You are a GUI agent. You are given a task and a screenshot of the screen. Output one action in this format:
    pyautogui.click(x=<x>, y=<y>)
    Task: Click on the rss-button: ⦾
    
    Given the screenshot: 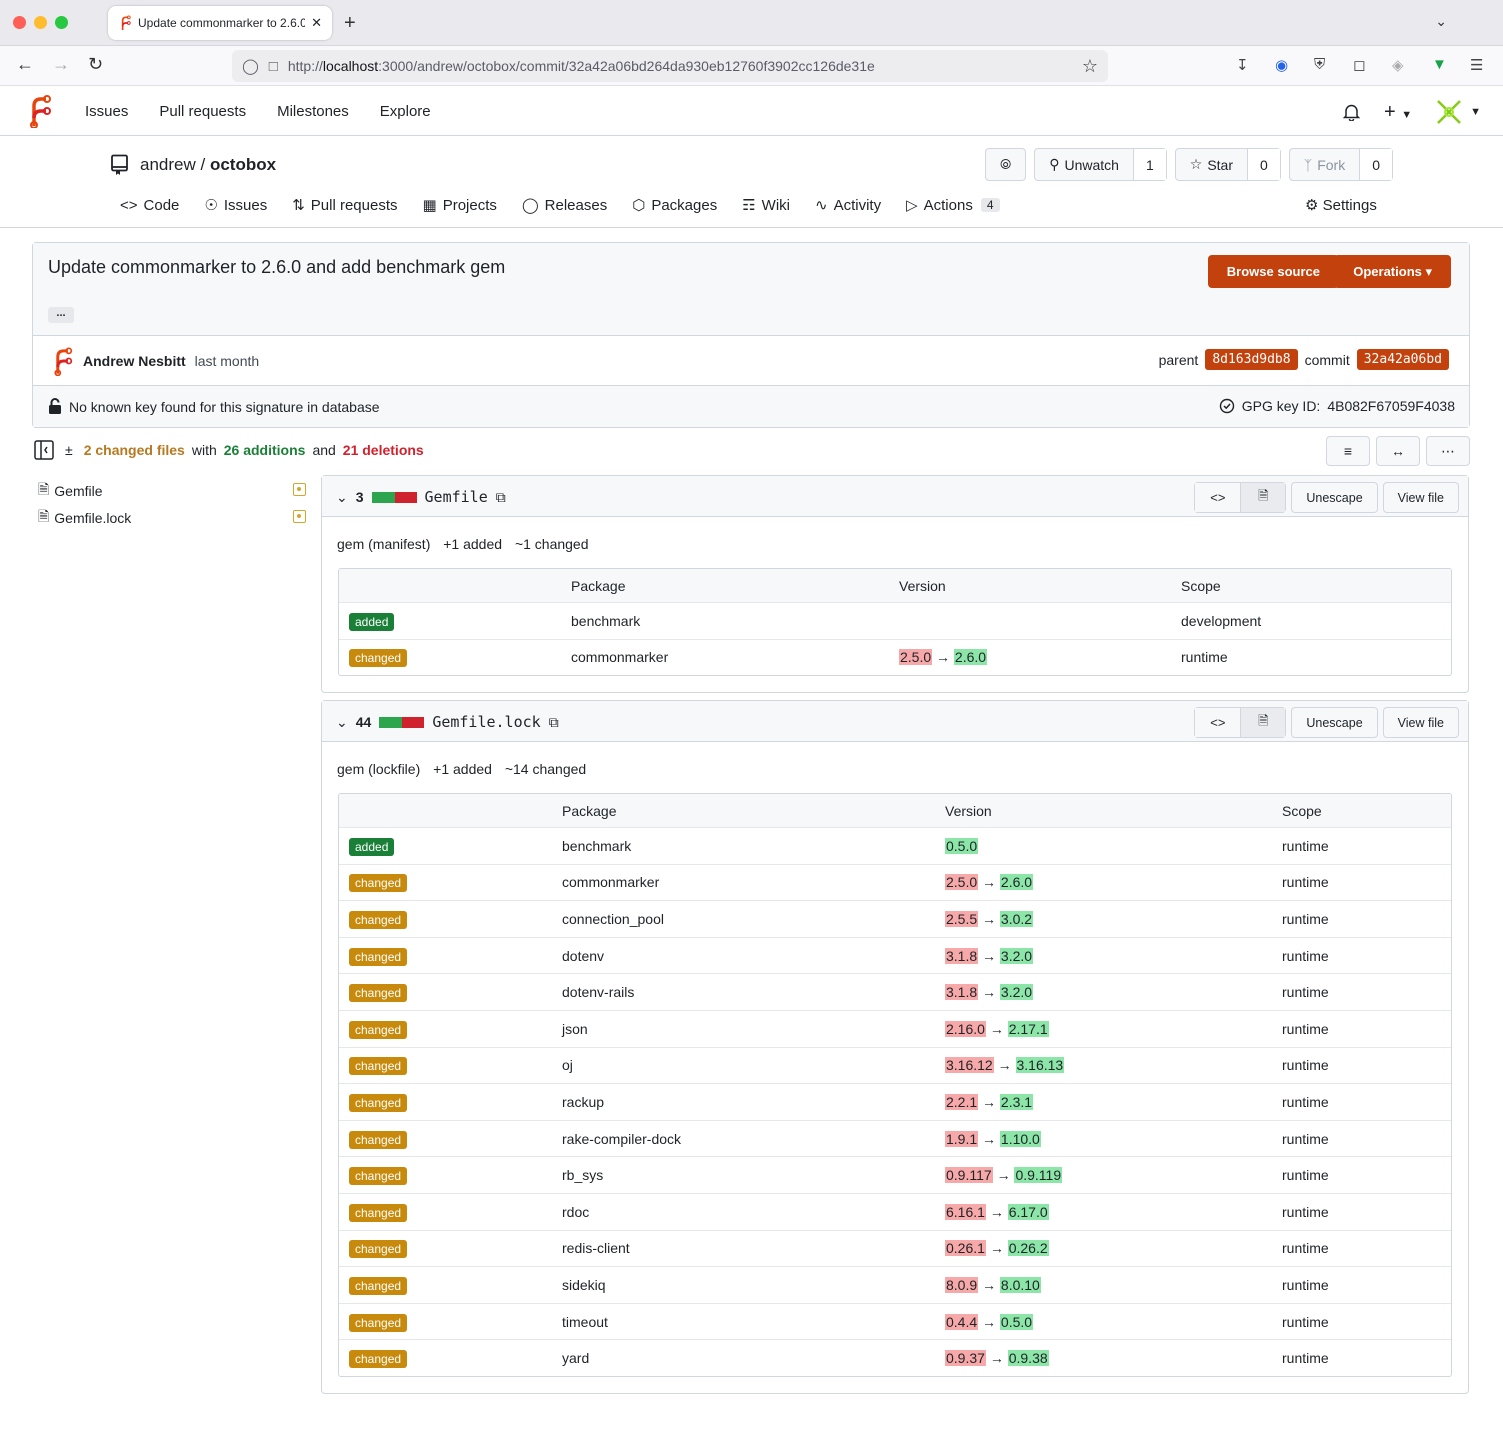 What is the action you would take?
    pyautogui.click(x=1006, y=164)
    